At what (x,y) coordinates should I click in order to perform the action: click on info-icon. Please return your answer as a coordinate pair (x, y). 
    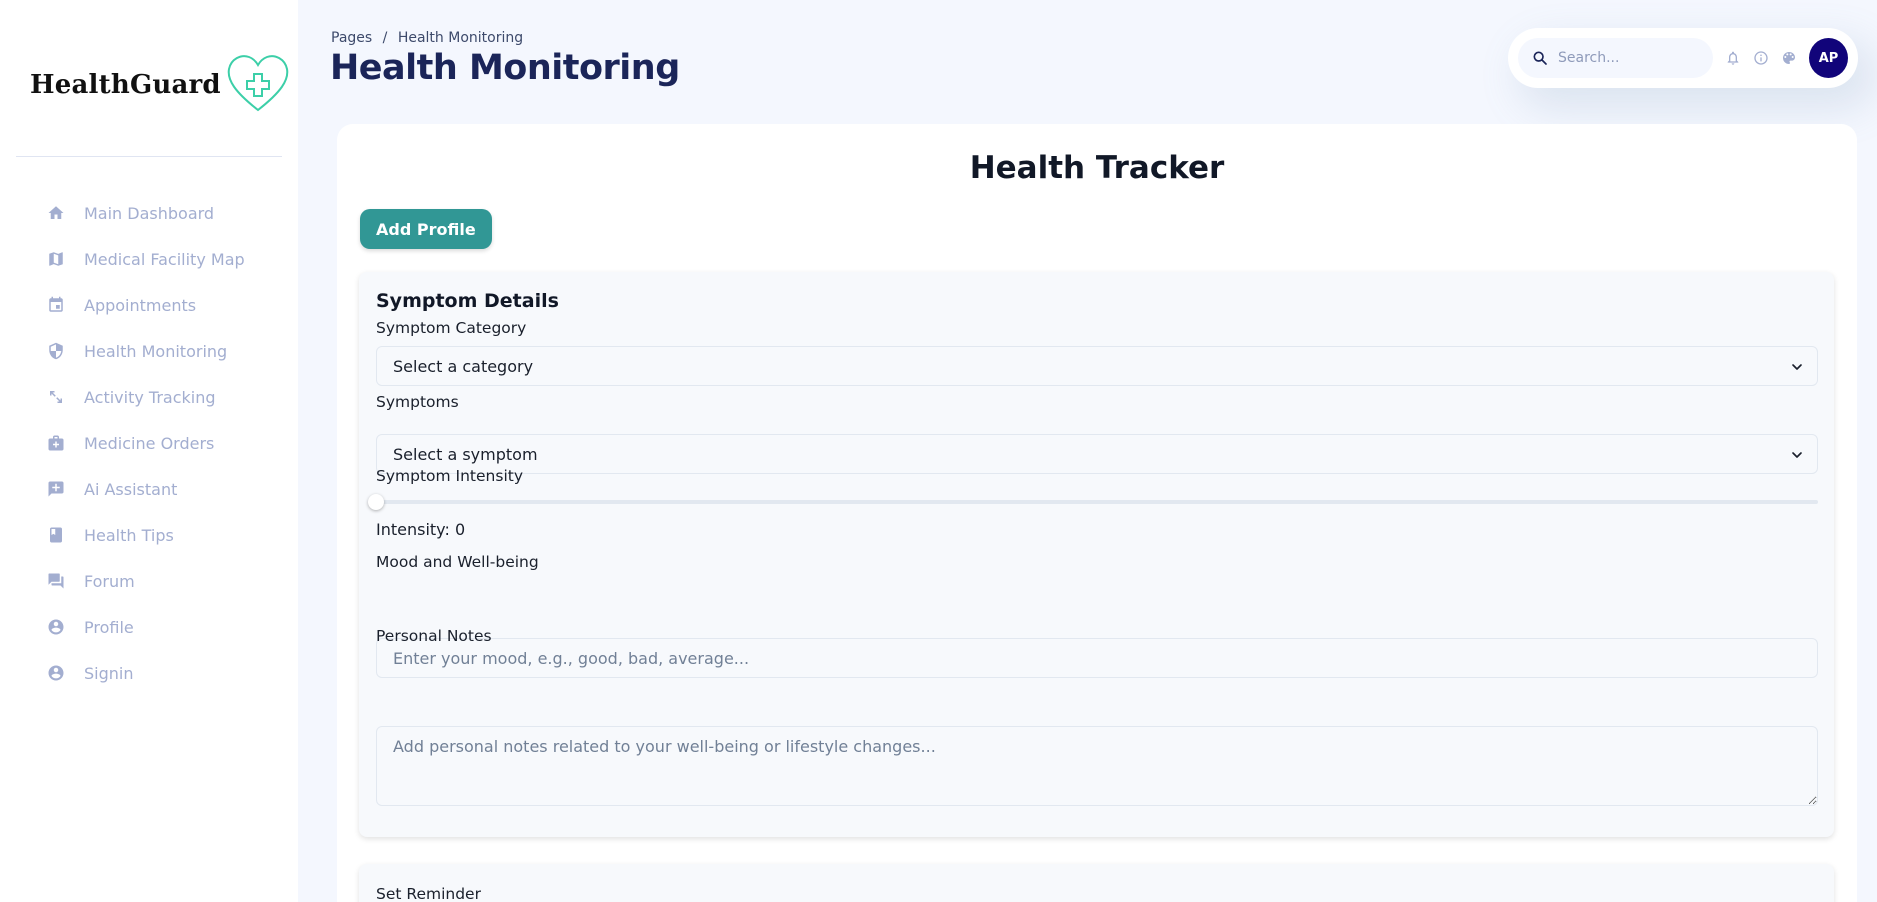
    Looking at the image, I should click on (1761, 58).